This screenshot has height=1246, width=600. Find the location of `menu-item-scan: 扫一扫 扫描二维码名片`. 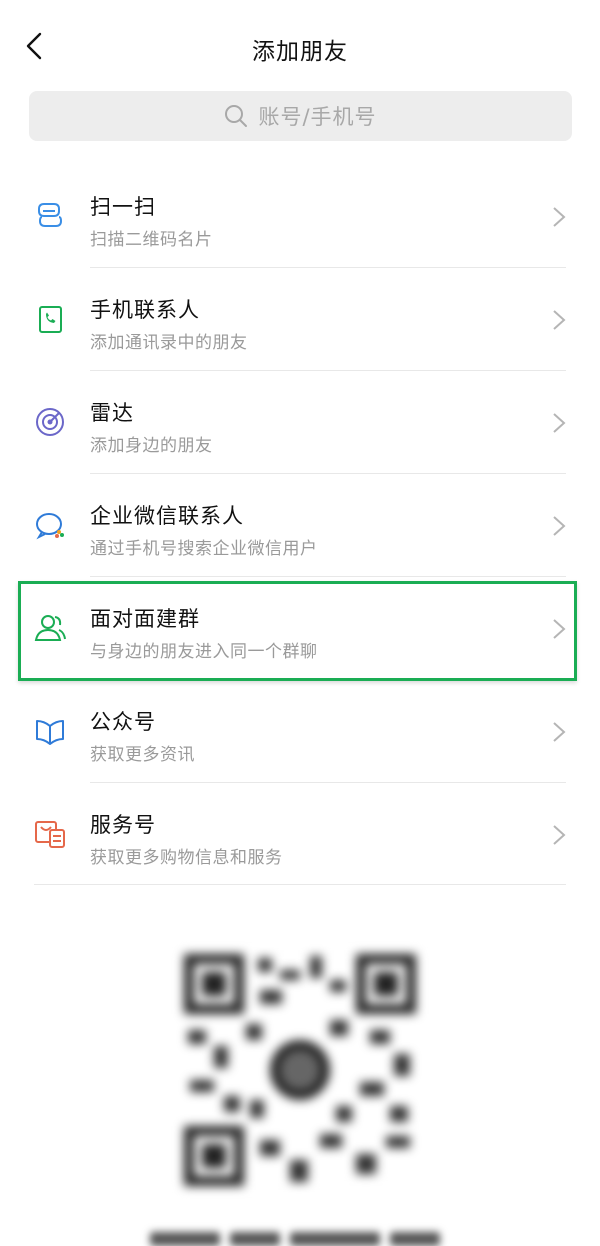

menu-item-scan: 扫一扫 扫描二维码名片 is located at coordinates (300, 216).